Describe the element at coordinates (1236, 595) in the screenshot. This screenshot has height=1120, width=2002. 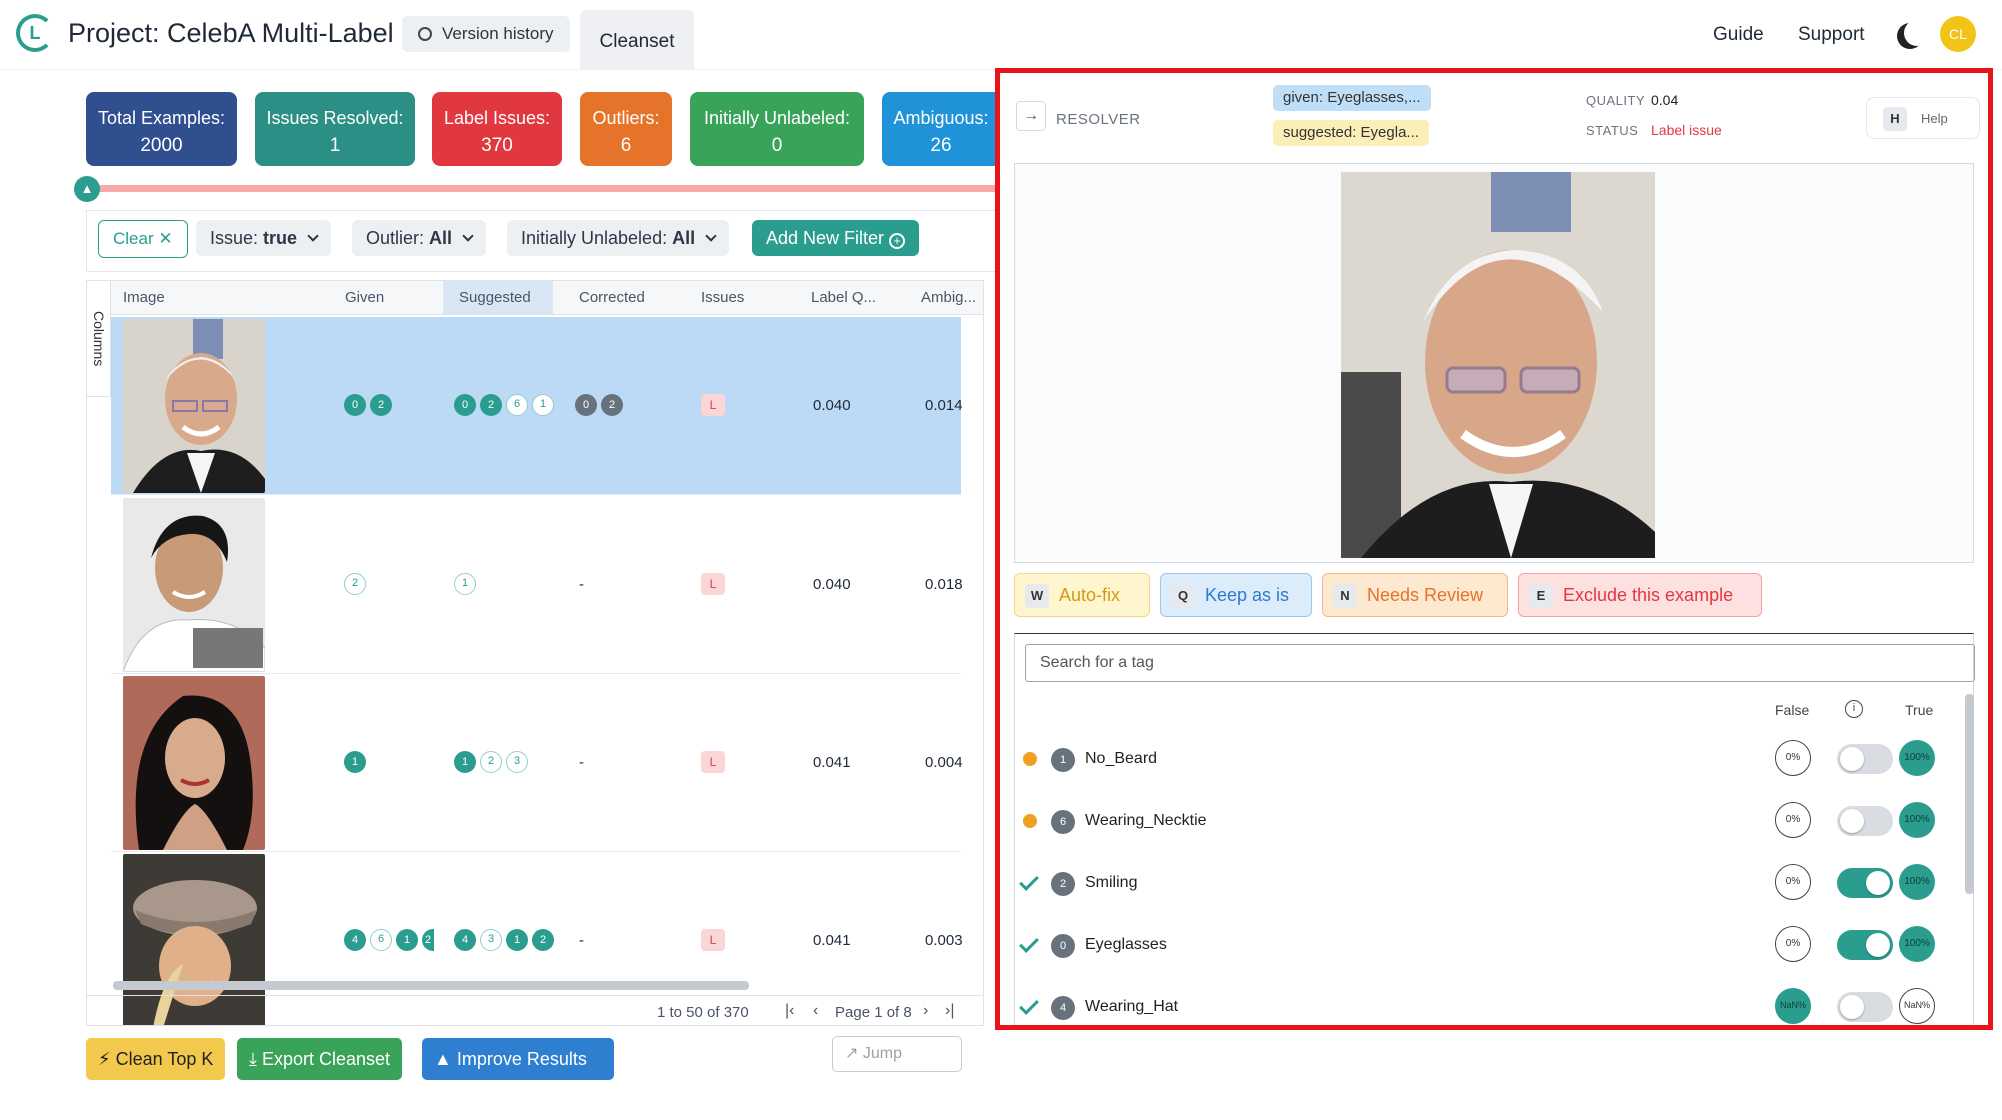
I see `keep-as-is-button: Q Keep as is` at that location.